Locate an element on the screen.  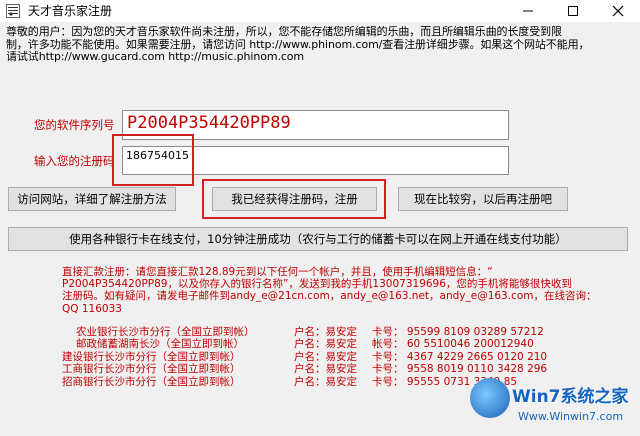
close-button is located at coordinates (618, 11).